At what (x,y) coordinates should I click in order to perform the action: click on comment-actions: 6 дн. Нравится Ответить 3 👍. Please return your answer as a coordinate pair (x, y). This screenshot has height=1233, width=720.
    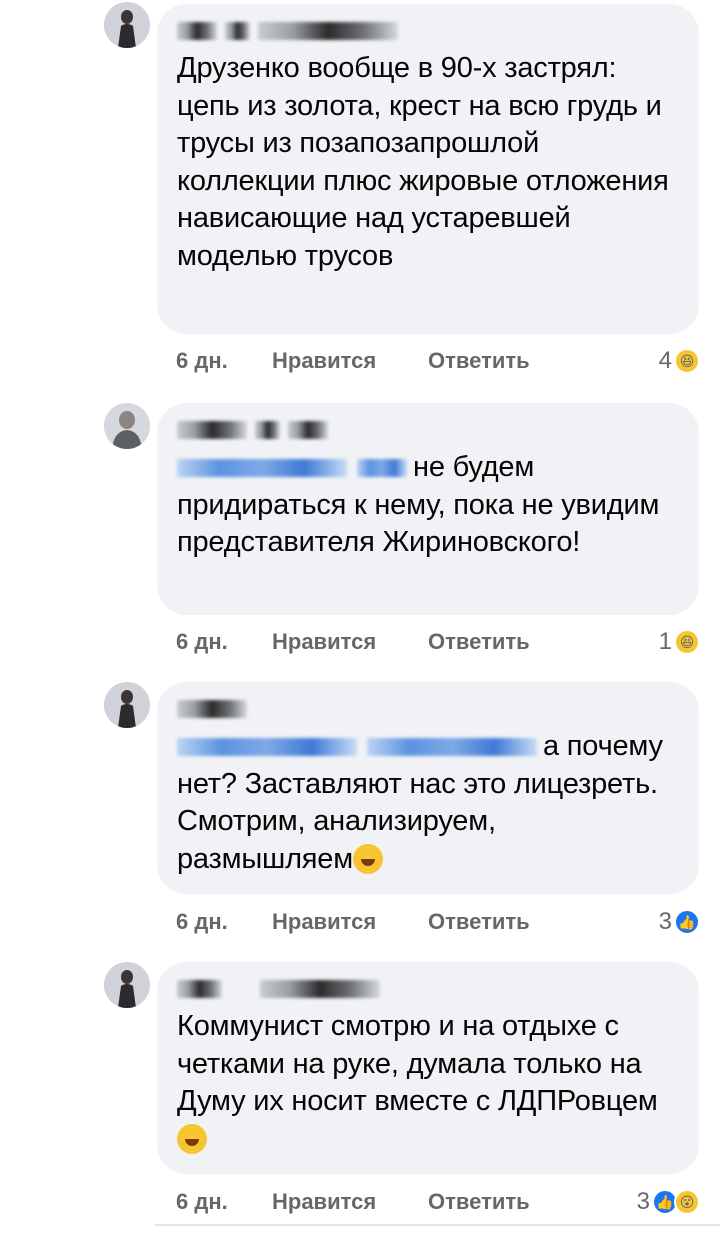
    Looking at the image, I should click on (438, 922).